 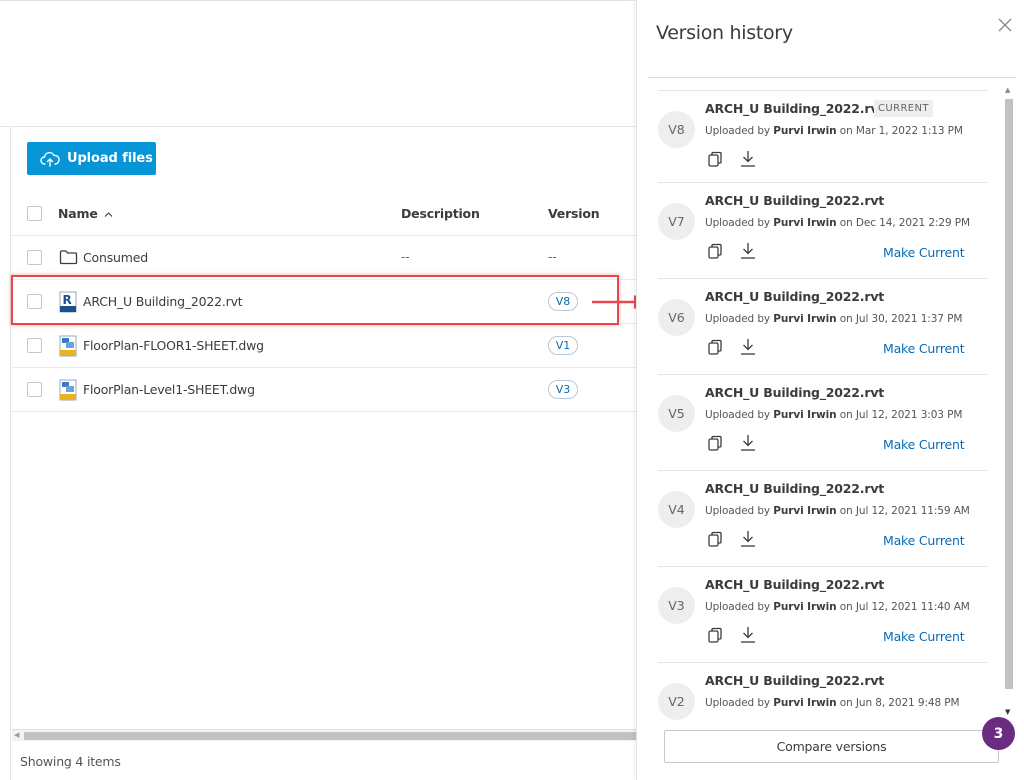 What do you see at coordinates (676, 605) in the screenshot?
I see `version-badge: V3` at bounding box center [676, 605].